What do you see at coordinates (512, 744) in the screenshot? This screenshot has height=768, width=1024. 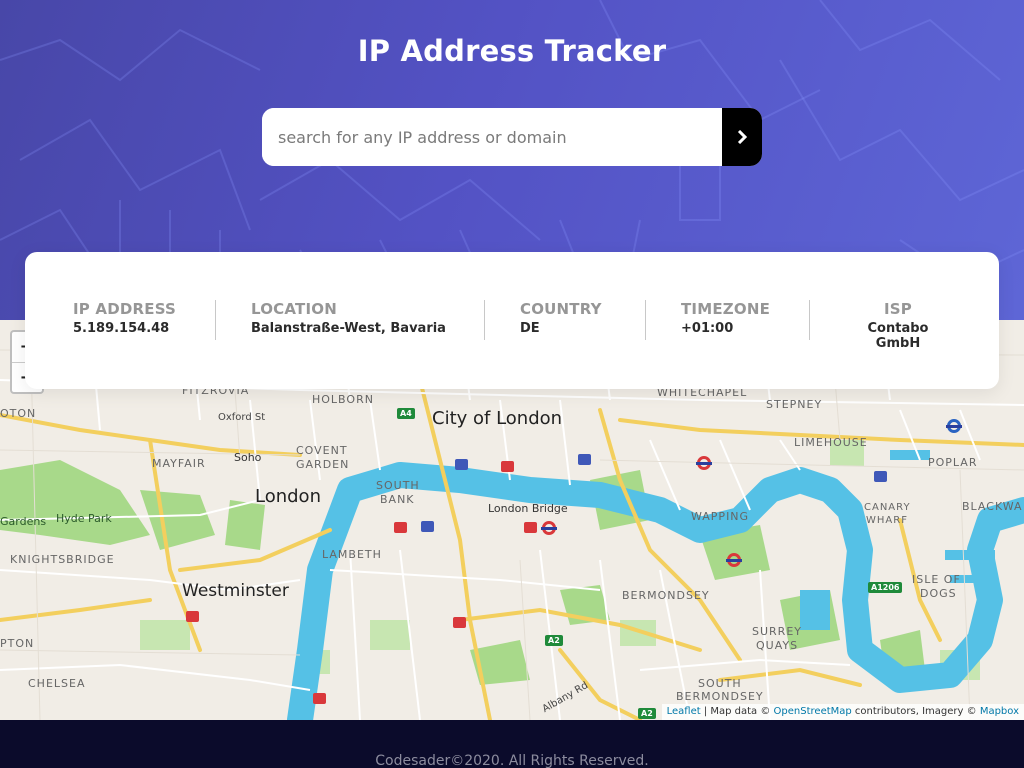 I see `footer: Codesader©2020. All Rights Reserved.` at bounding box center [512, 744].